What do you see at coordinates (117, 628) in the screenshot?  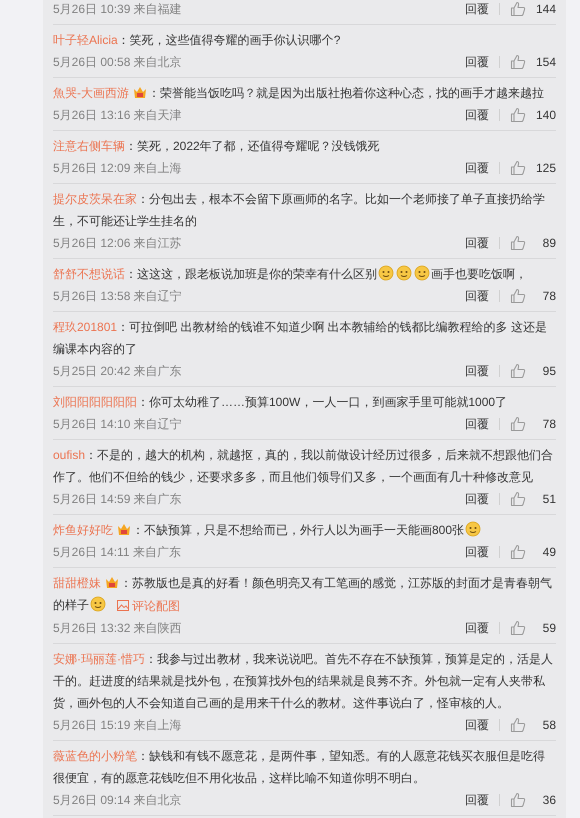 I see `comment-time: 5月26日 13:32 来自陕西` at bounding box center [117, 628].